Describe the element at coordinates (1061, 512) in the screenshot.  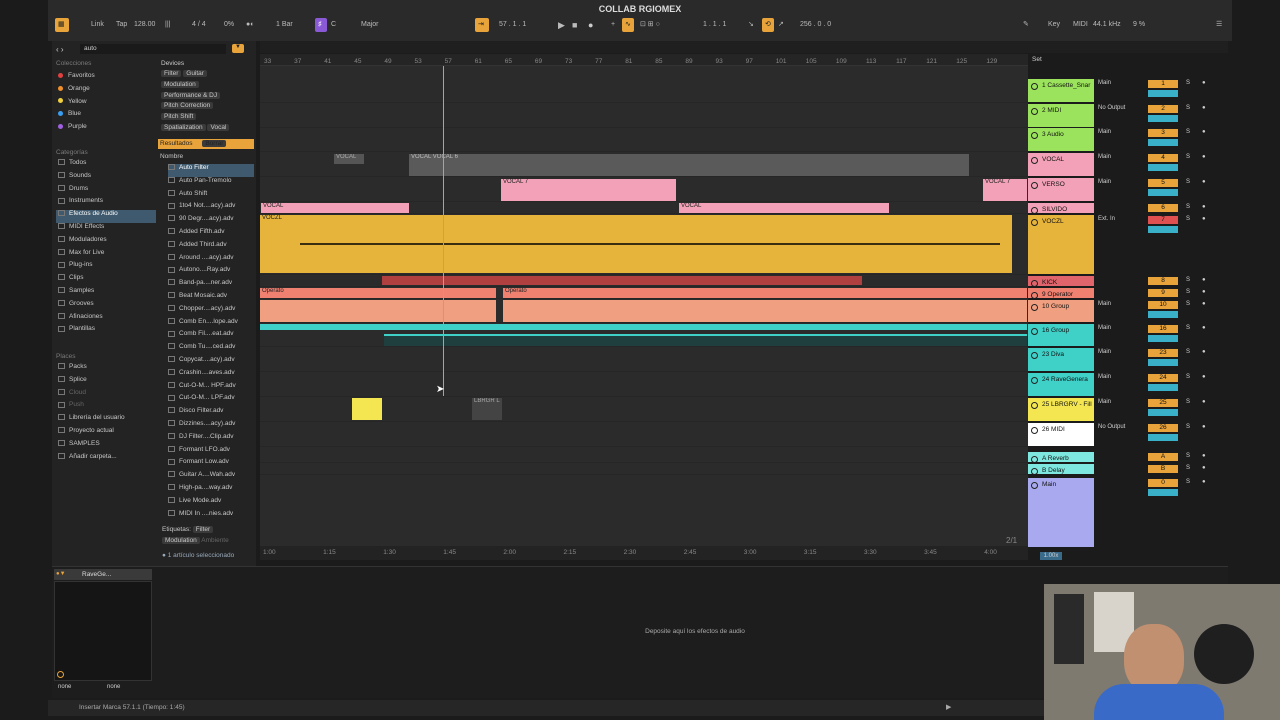
I see `track-header: Main` at that location.